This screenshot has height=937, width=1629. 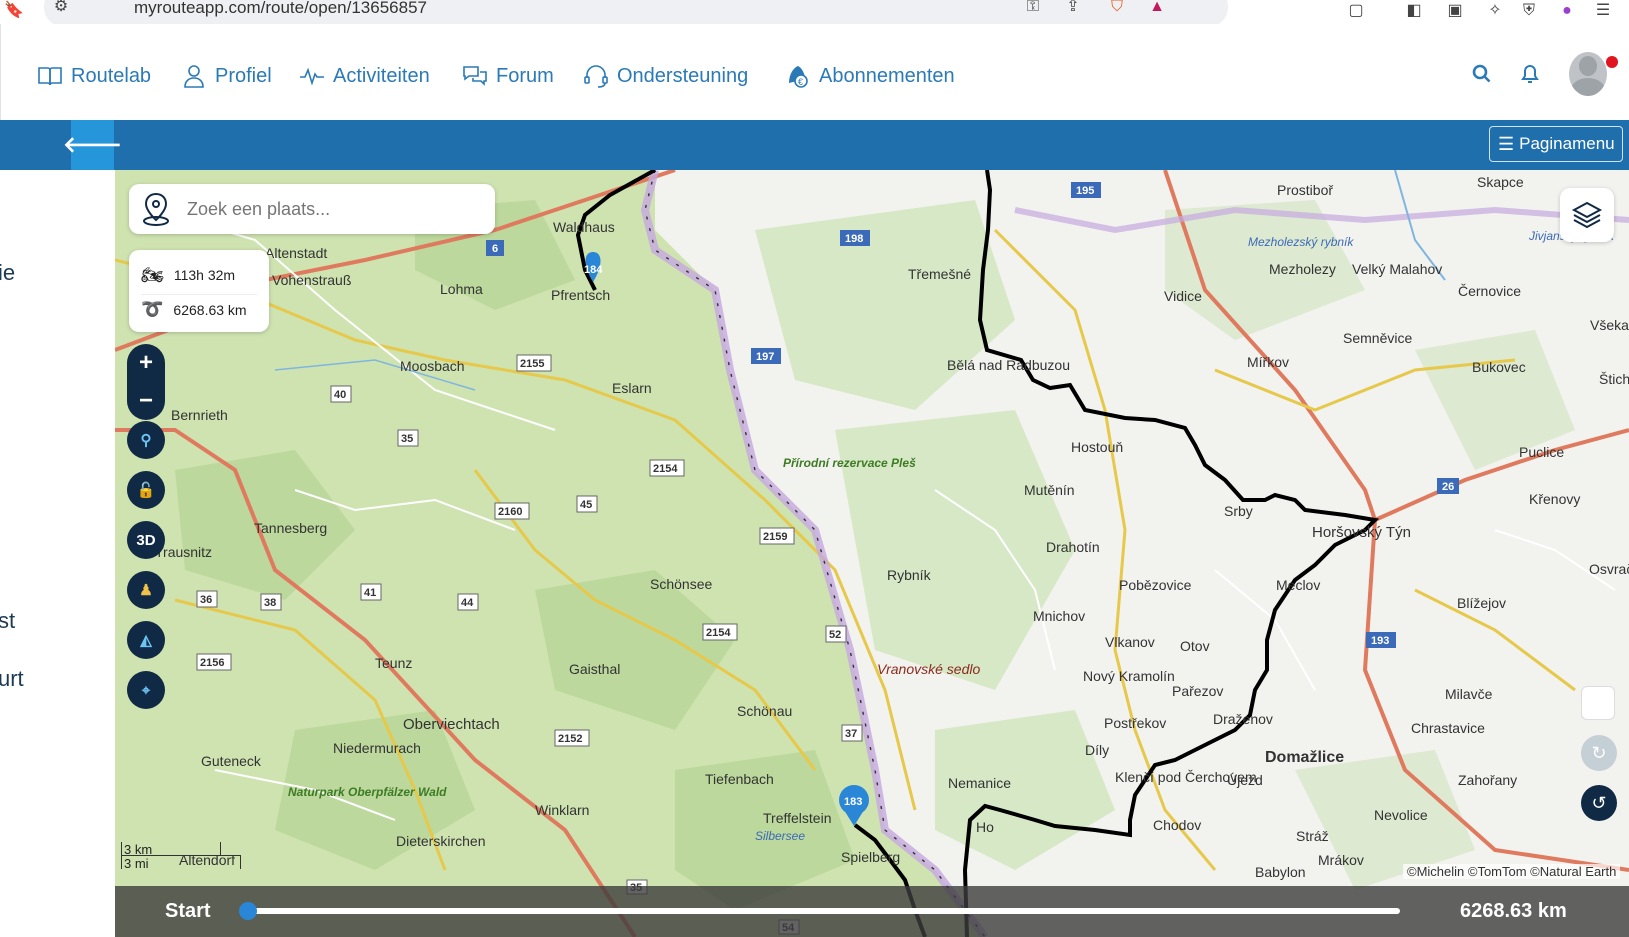 What do you see at coordinates (146, 363) in the screenshot?
I see `zoom-in-button: +` at bounding box center [146, 363].